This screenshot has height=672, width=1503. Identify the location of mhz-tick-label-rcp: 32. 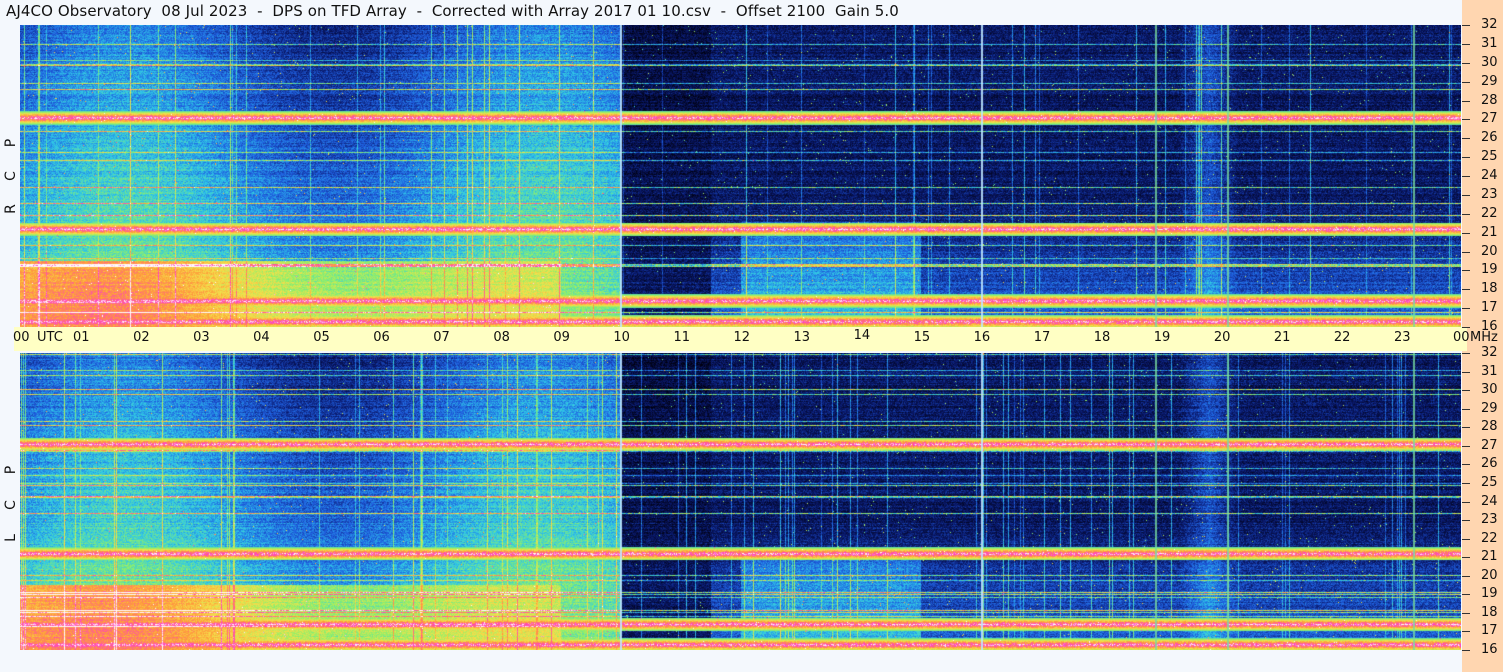
(1489, 24).